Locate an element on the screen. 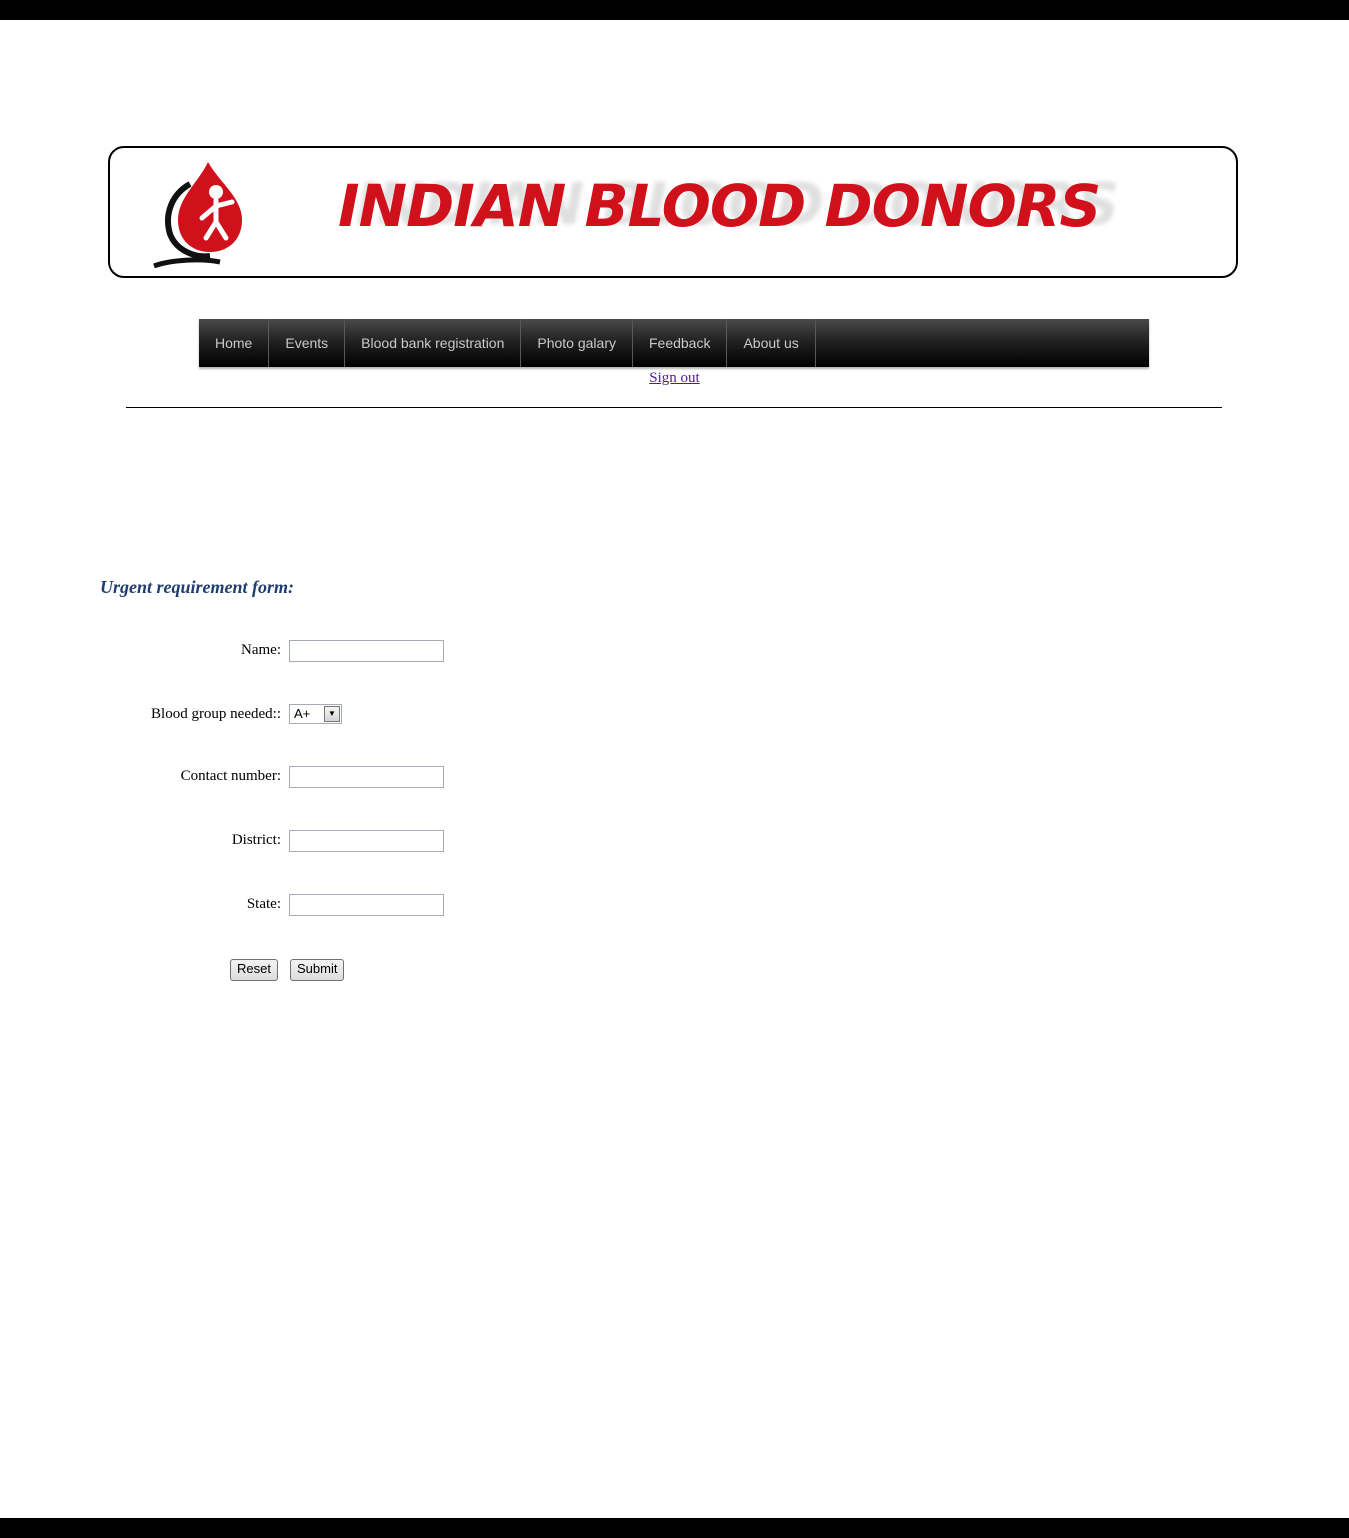 This screenshot has height=1538, width=1349. form-title: Urgent requirement form: is located at coordinates (197, 587).